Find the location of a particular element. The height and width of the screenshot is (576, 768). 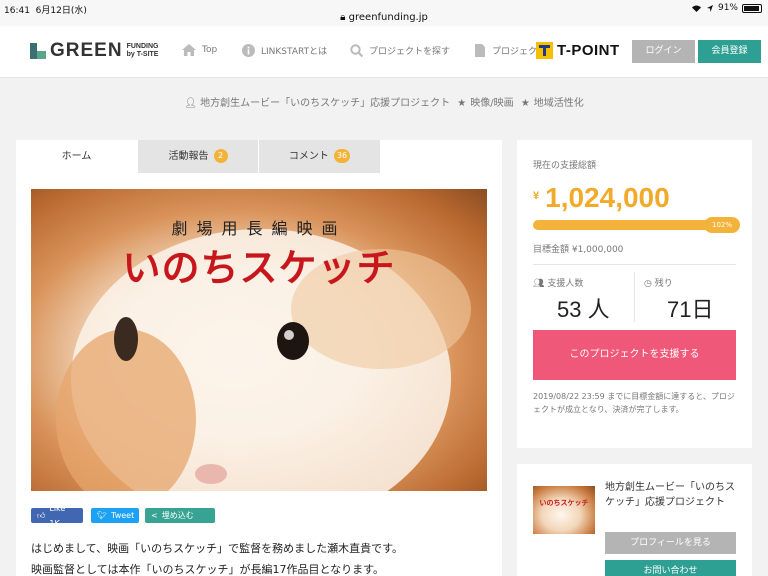

people-icon: 👥︎ is located at coordinates (539, 284).